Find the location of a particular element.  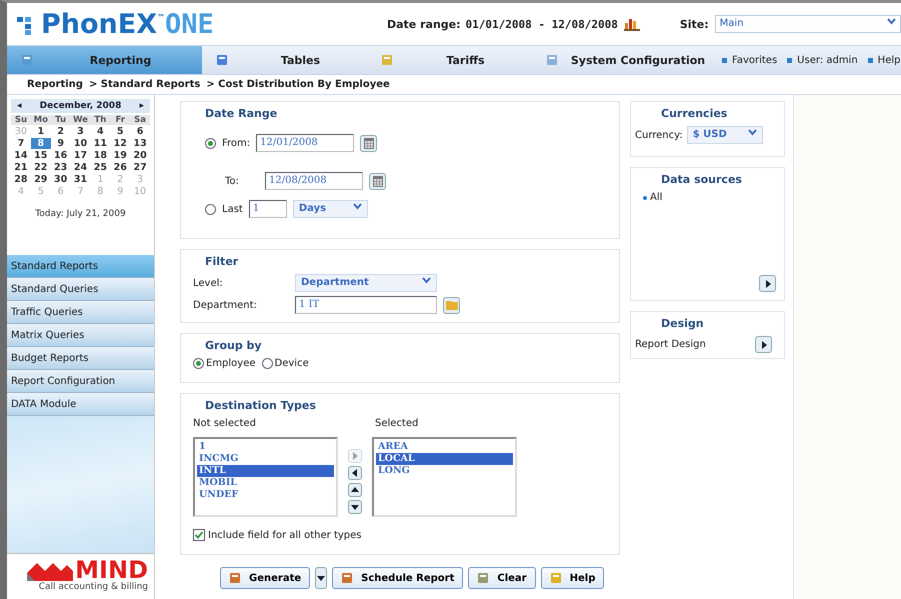

calendar-day: 23 is located at coordinates (60, 167).